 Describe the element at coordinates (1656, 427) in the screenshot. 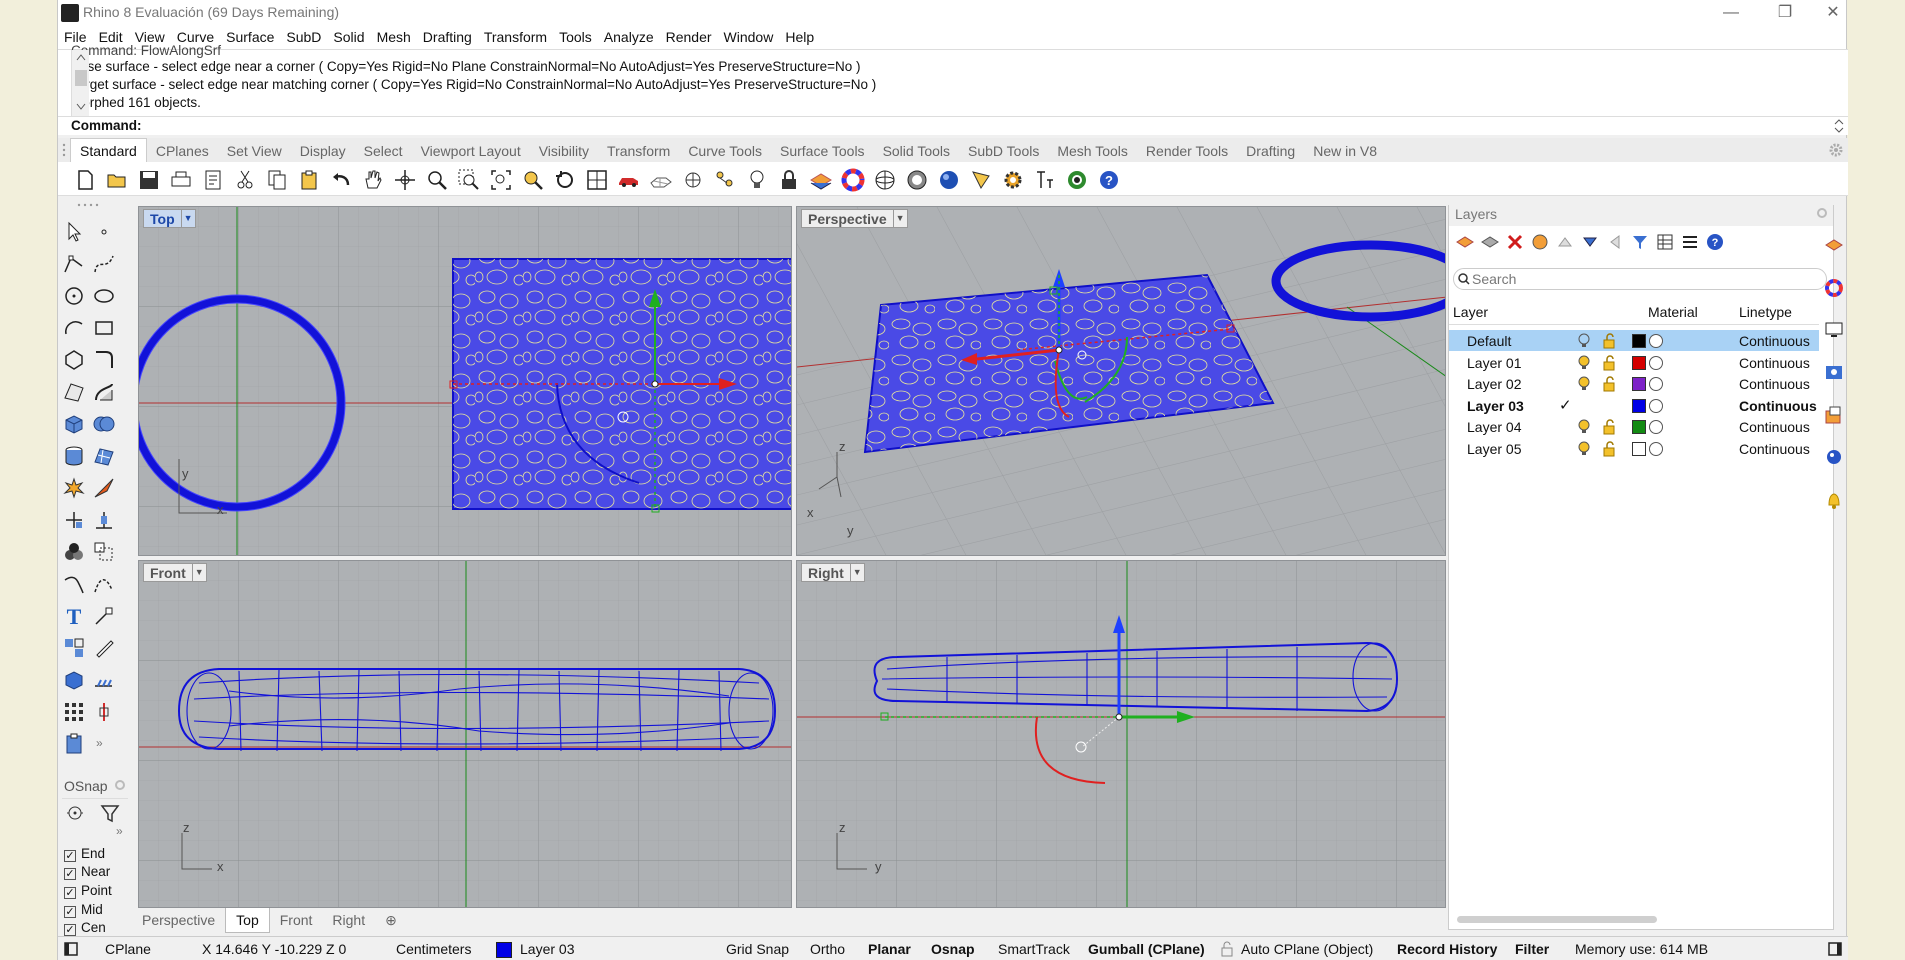

I see `layer-material-icon` at that location.